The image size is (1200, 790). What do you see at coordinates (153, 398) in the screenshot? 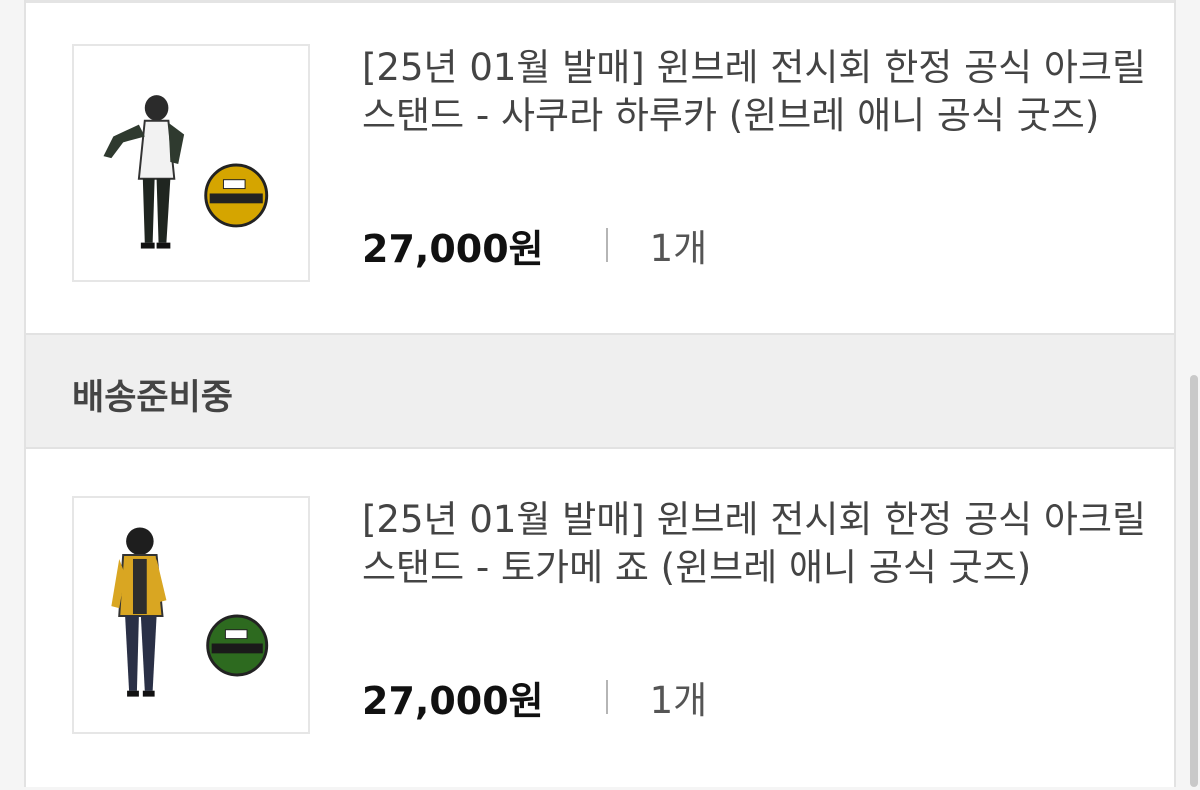
I see `shipping-status-label: 배송준비중` at bounding box center [153, 398].